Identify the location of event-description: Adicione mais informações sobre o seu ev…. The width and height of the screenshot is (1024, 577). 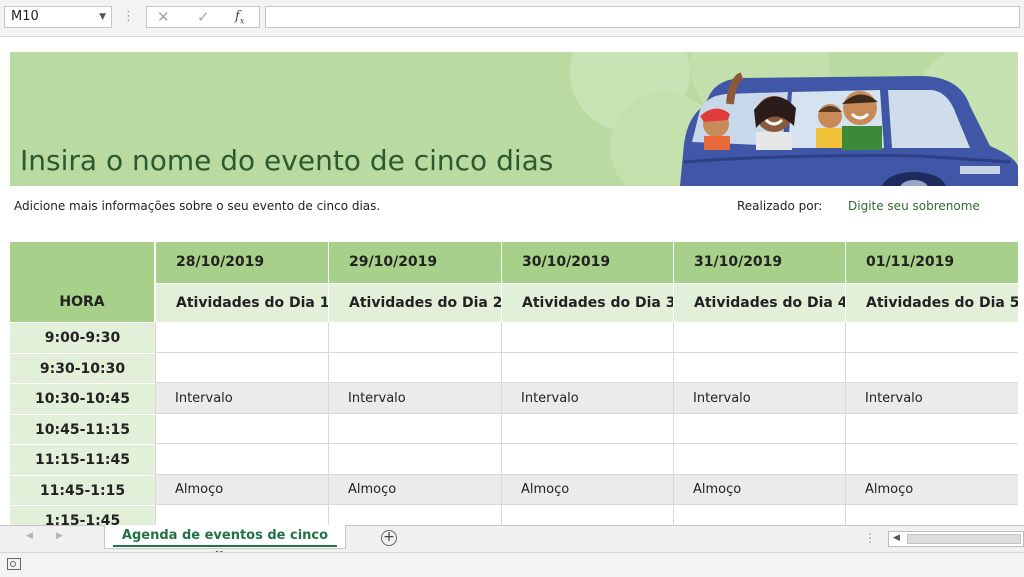
(197, 206).